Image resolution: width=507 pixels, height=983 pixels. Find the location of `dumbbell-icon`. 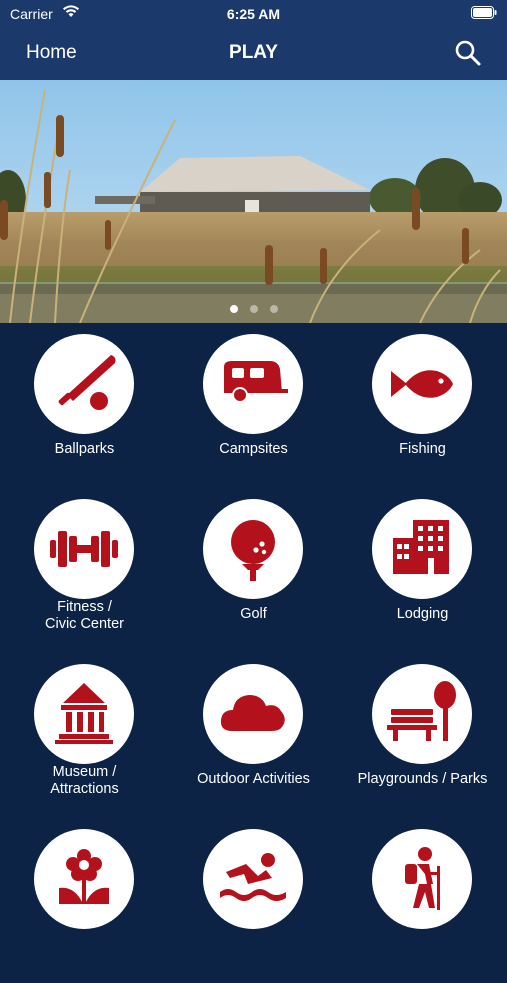

dumbbell-icon is located at coordinates (84, 549).